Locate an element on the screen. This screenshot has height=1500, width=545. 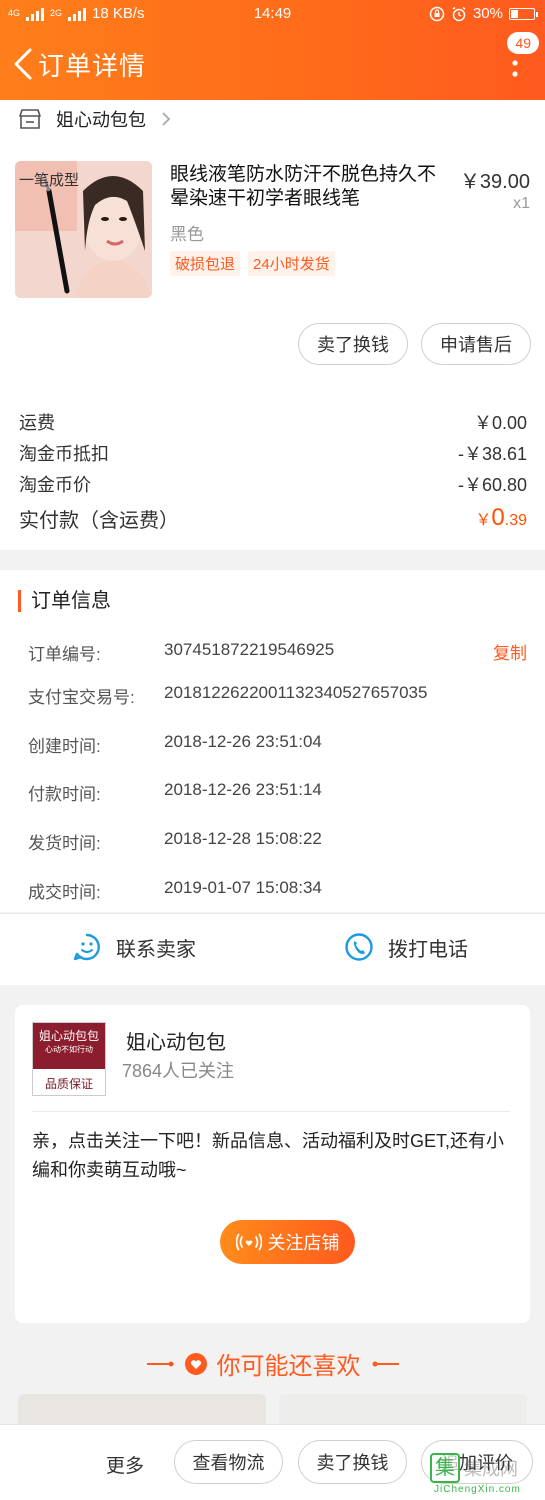
decor-line-right-icon is located at coordinates (385, 1363).